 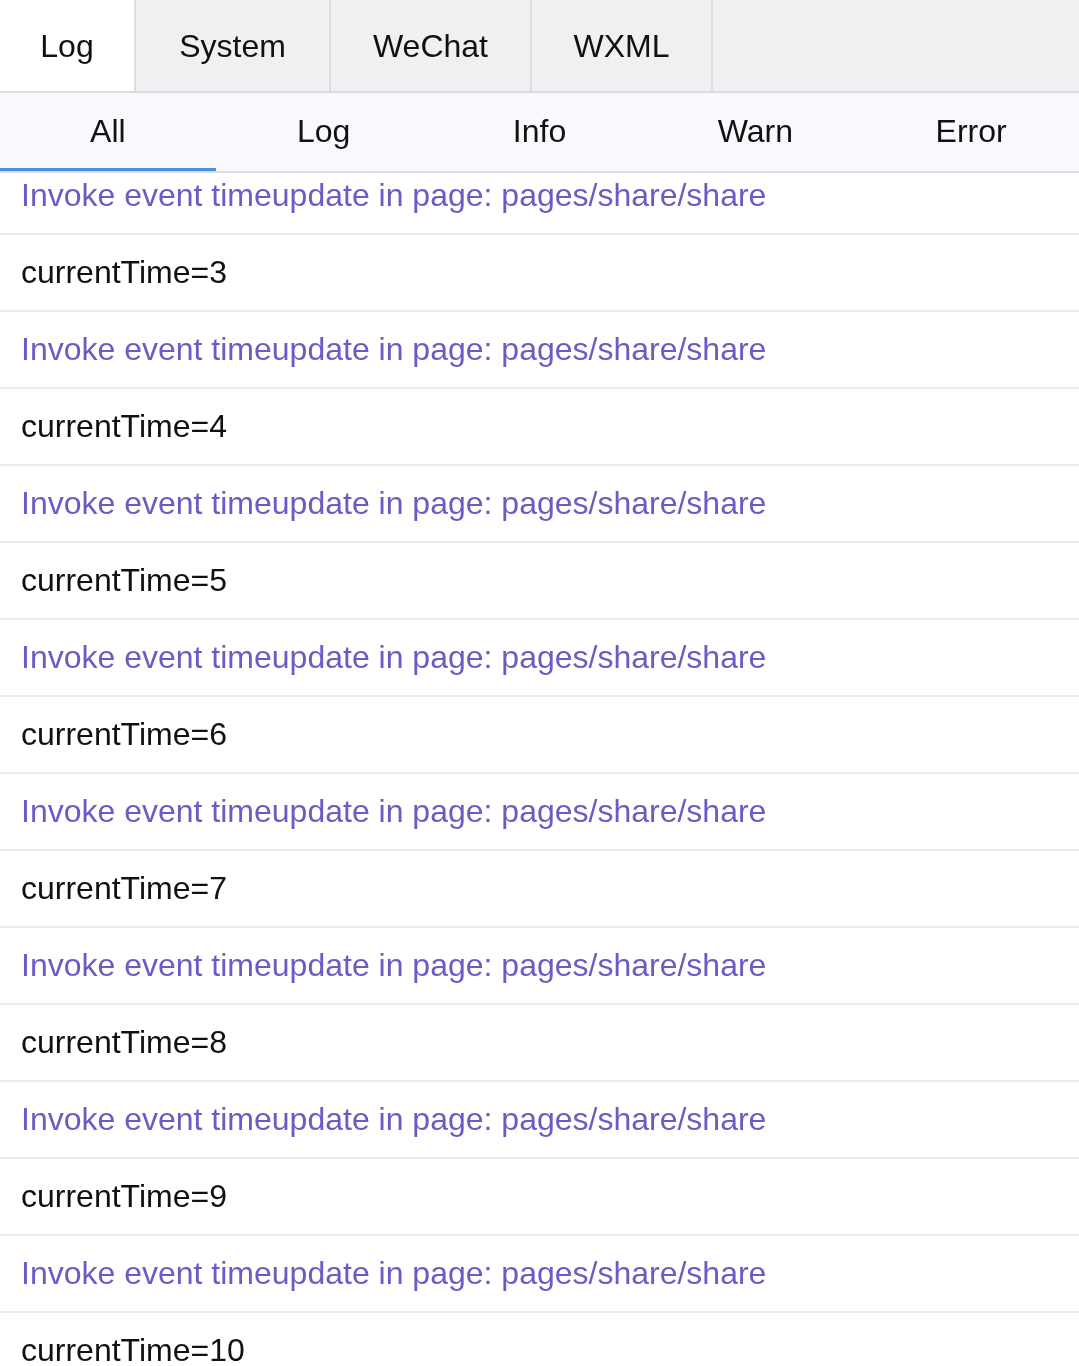 What do you see at coordinates (539, 1043) in the screenshot?
I see `log-entry: currentTime=8` at bounding box center [539, 1043].